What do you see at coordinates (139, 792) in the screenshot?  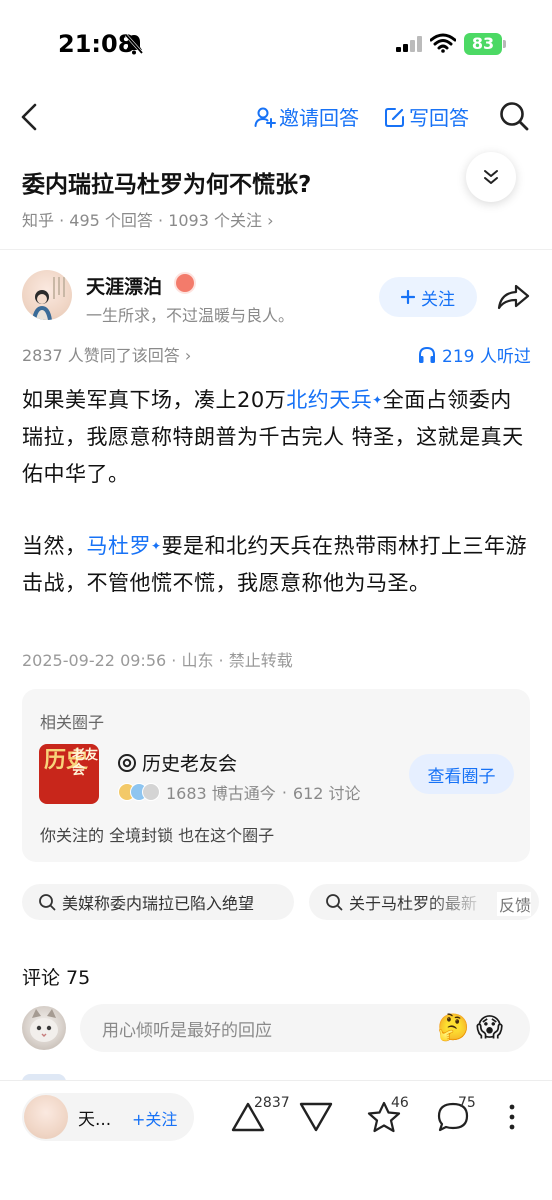 I see `member-avatars` at bounding box center [139, 792].